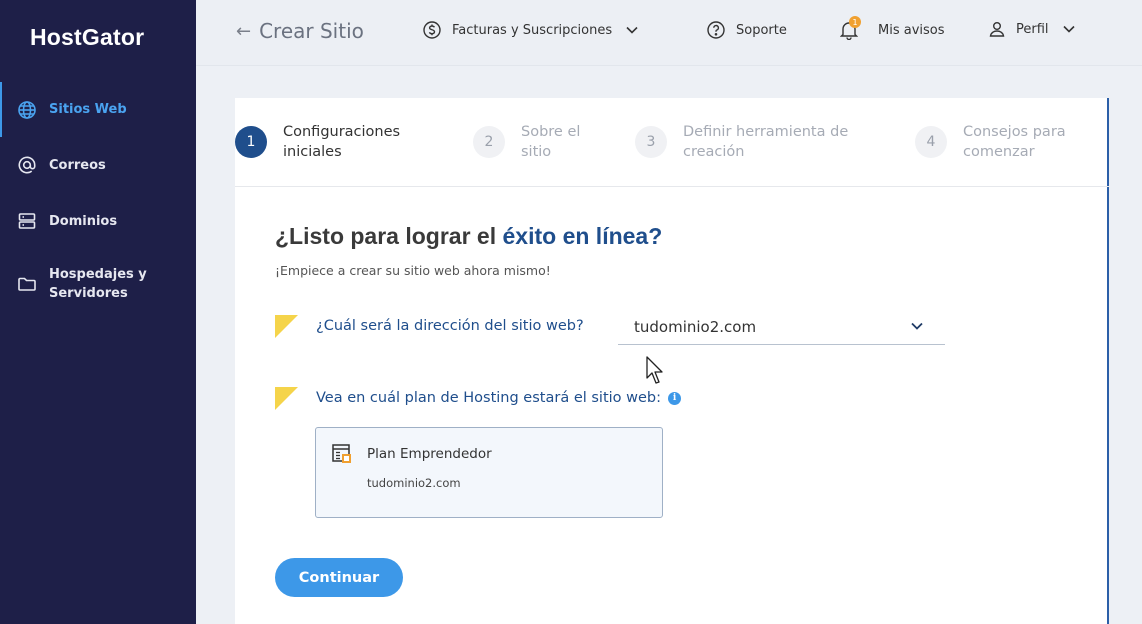 The height and width of the screenshot is (624, 1142). I want to click on plan-name: Plan Emprendedor, so click(429, 454).